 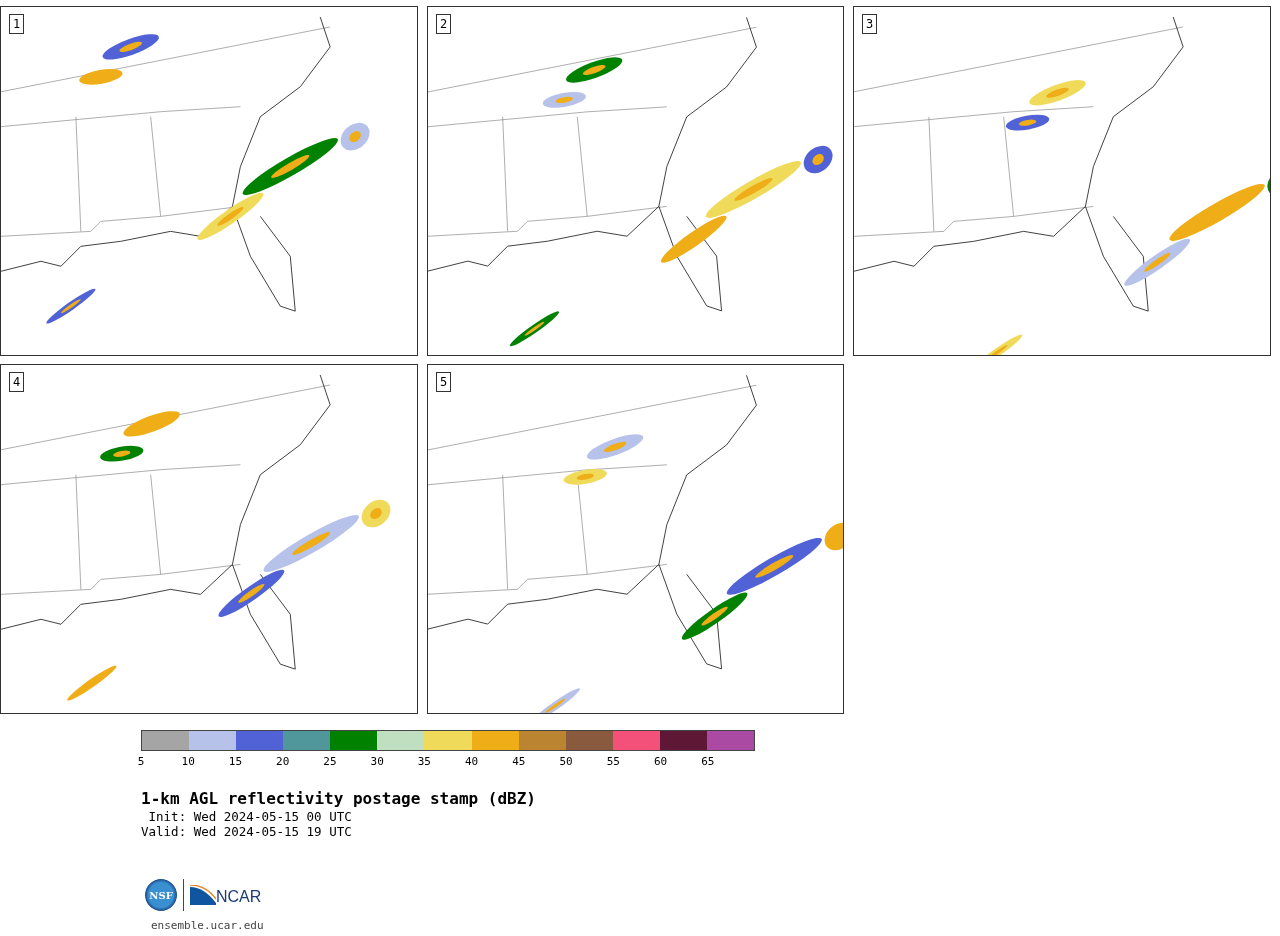 I want to click on tick-label: 10, so click(x=188, y=762).